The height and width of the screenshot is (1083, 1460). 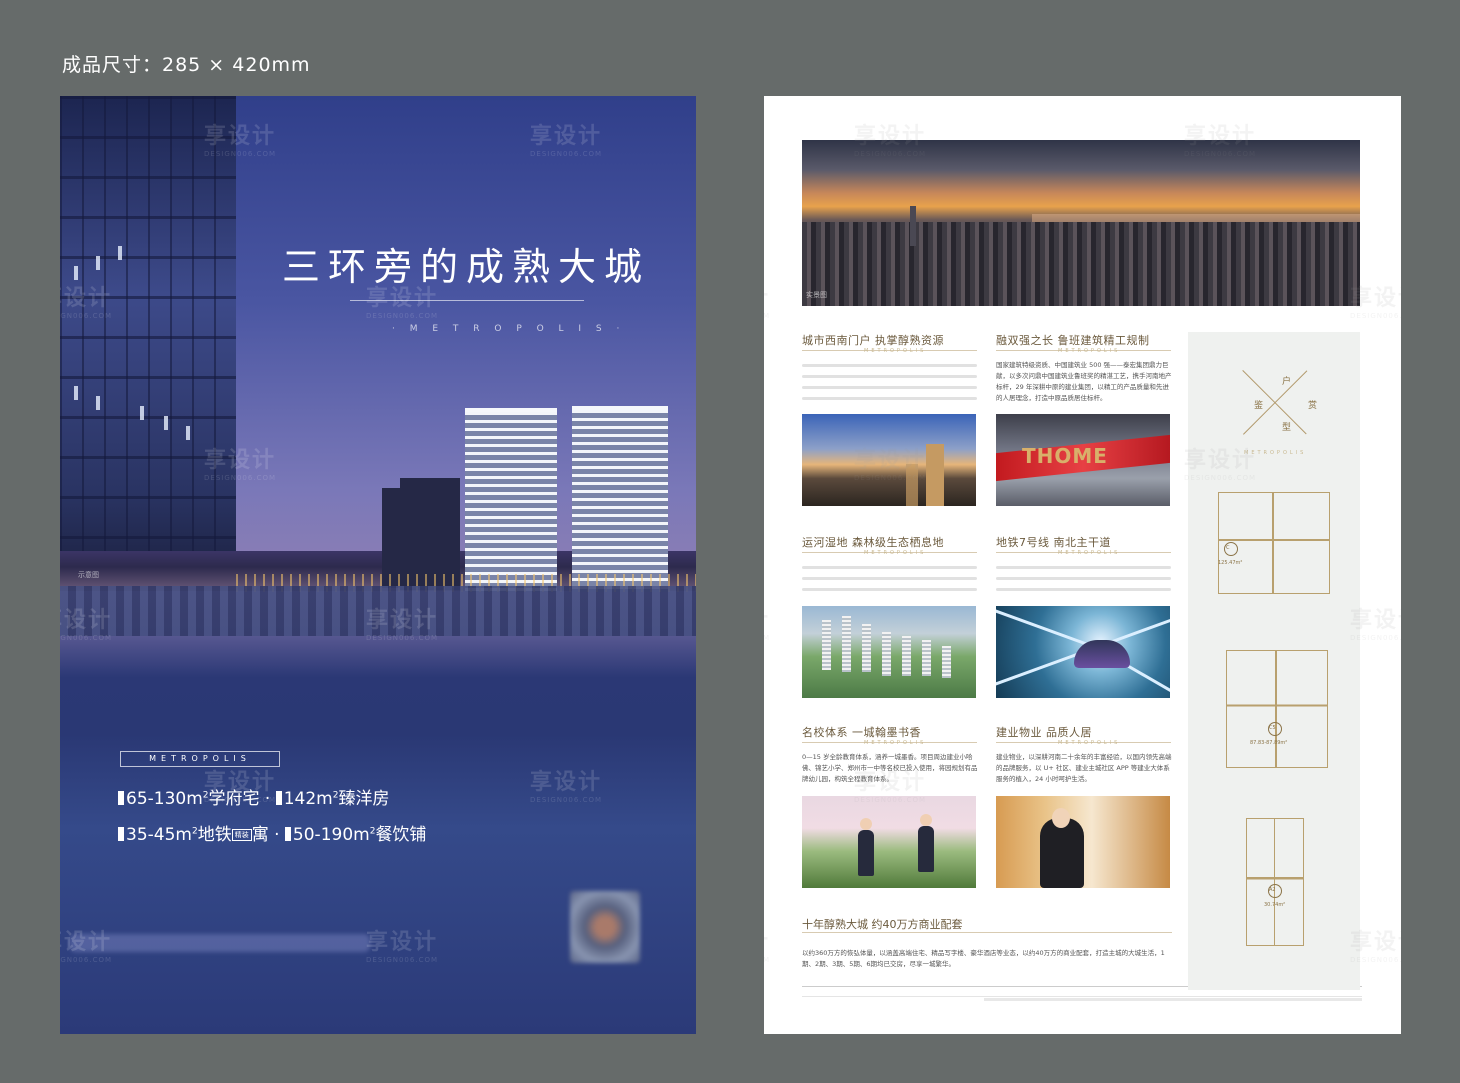 What do you see at coordinates (889, 842) in the screenshot?
I see `students-photo` at bounding box center [889, 842].